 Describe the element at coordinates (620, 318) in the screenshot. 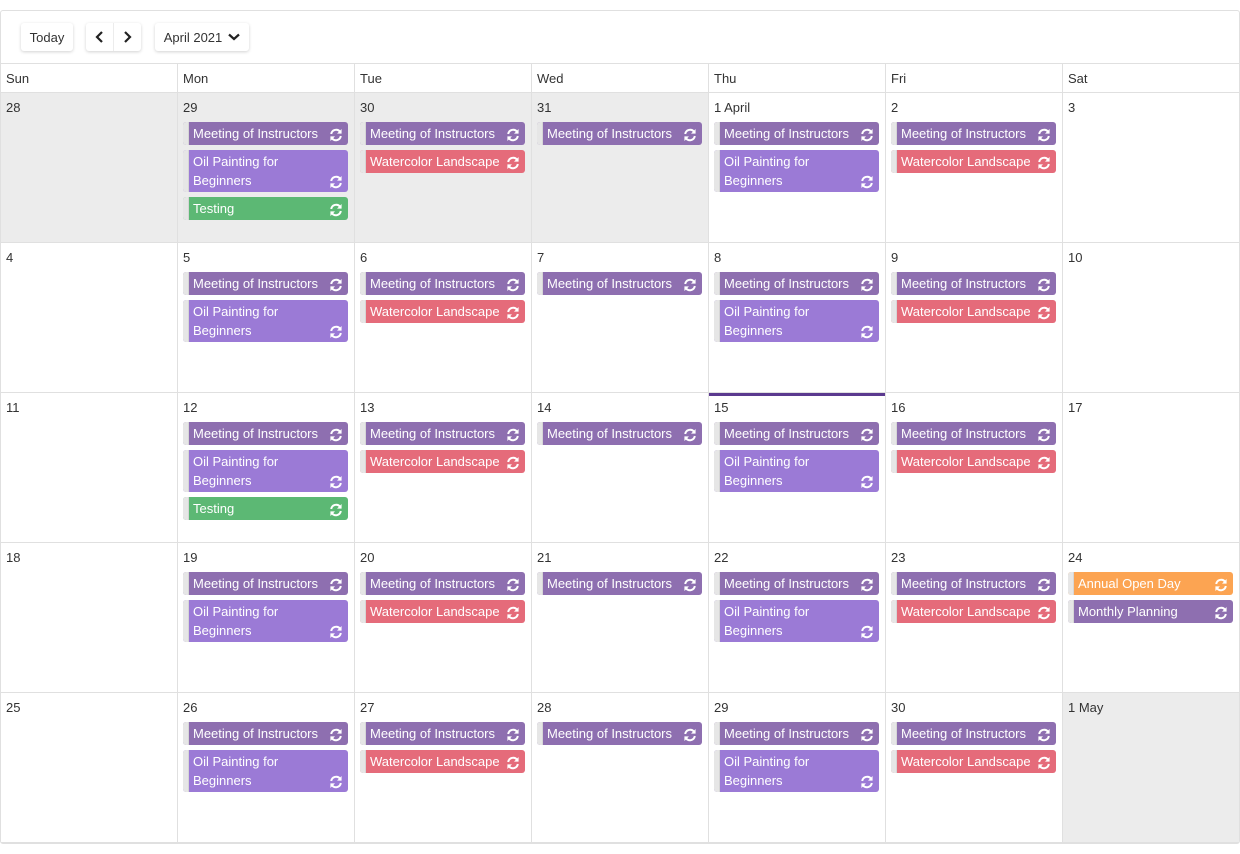

I see `day-cell: 7 Meeting of Instructors` at that location.